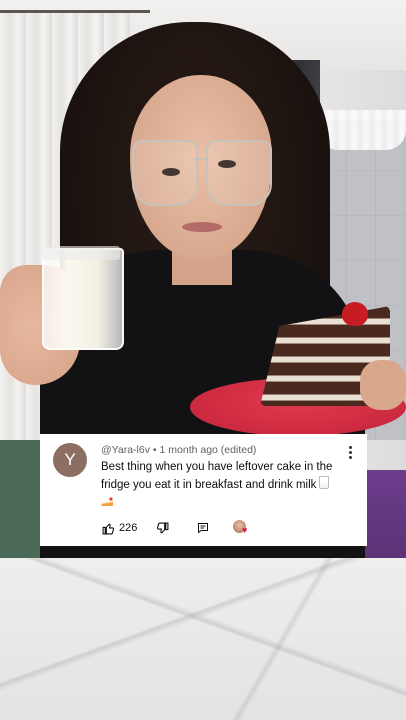 The width and height of the screenshot is (406, 720). What do you see at coordinates (81, 253) in the screenshot?
I see `glass-rim` at bounding box center [81, 253].